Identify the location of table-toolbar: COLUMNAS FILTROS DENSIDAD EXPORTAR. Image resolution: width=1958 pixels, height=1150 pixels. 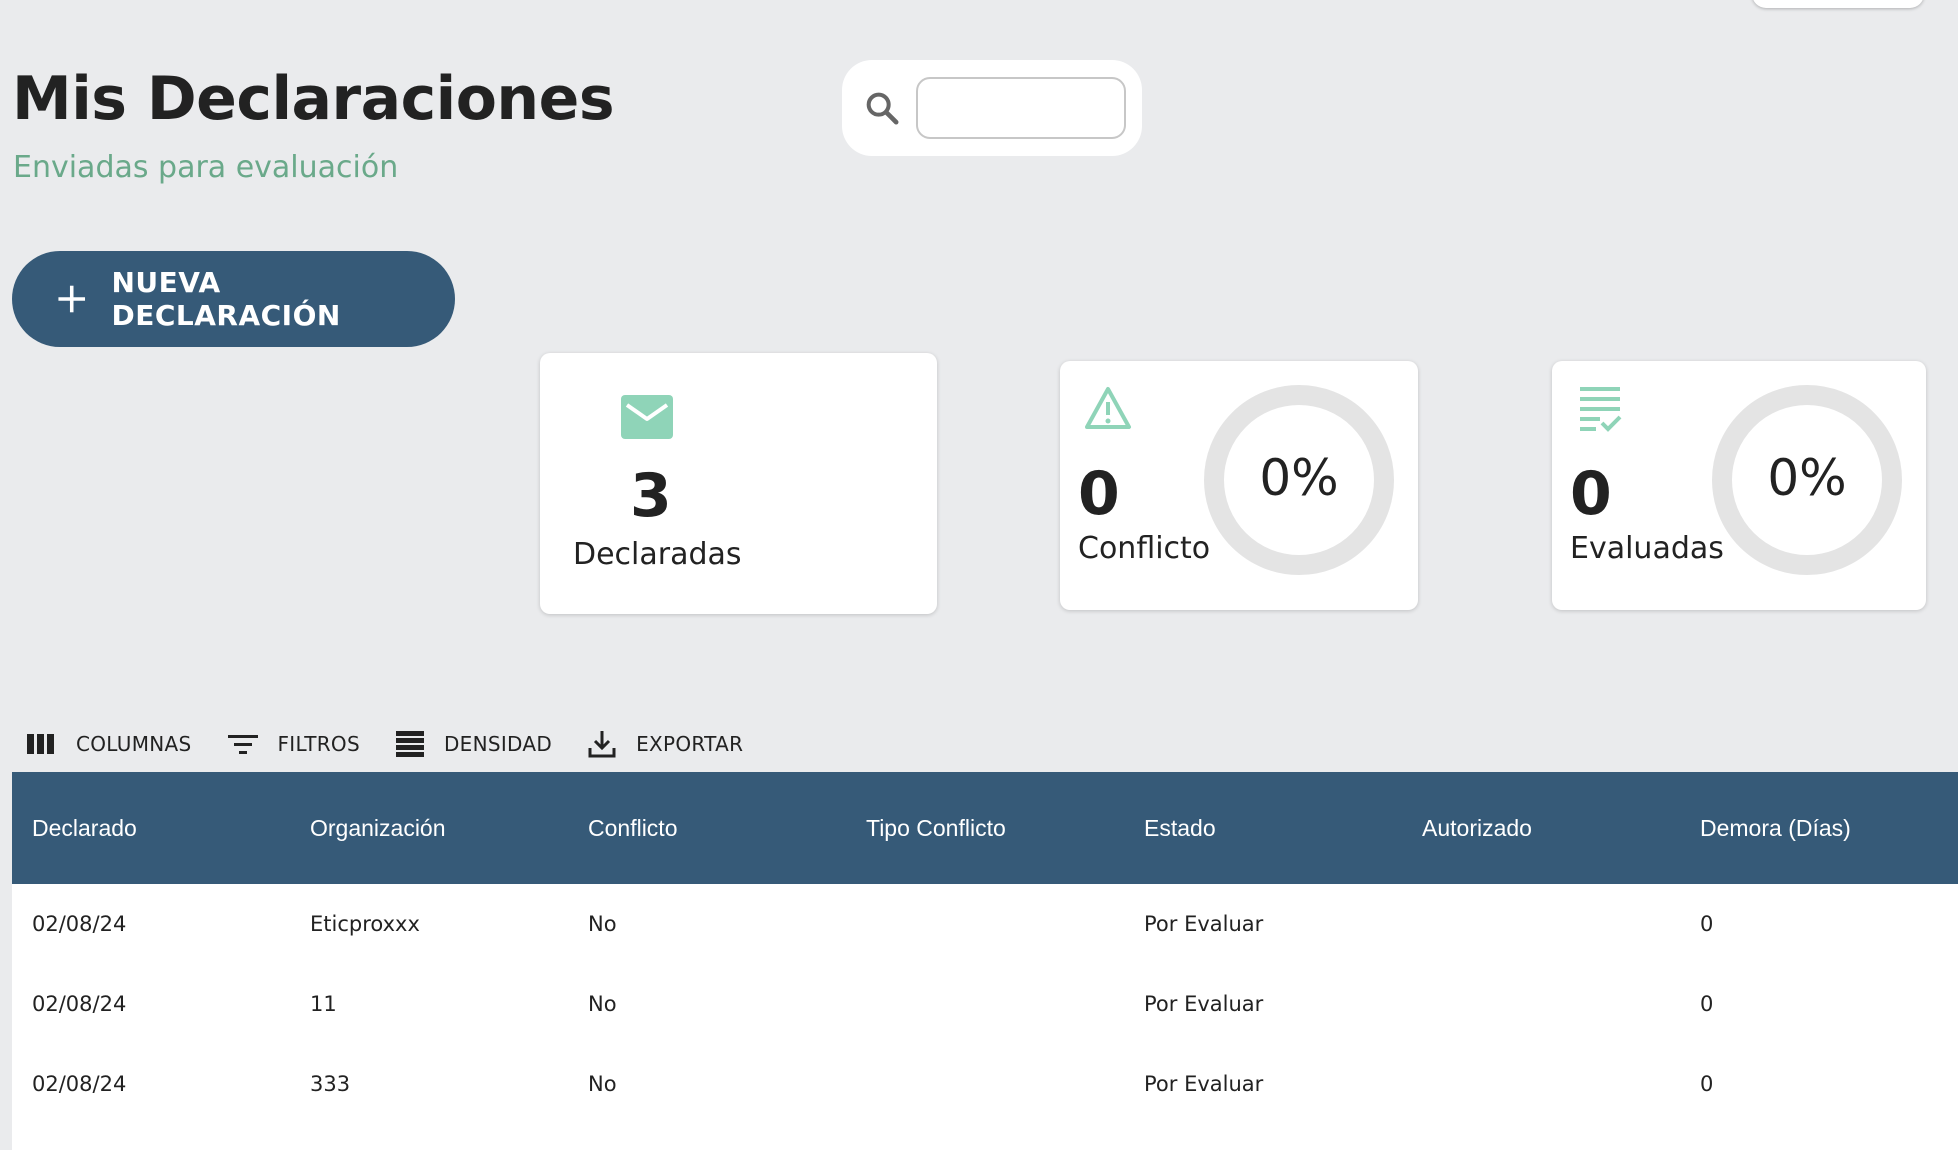
(402, 744).